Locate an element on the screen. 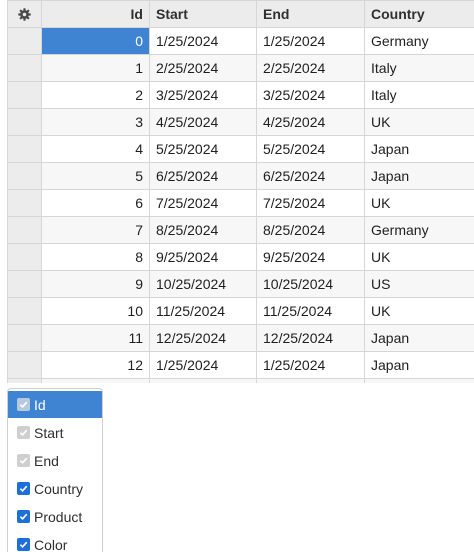  end-cell: 8/25/2024 is located at coordinates (311, 230).